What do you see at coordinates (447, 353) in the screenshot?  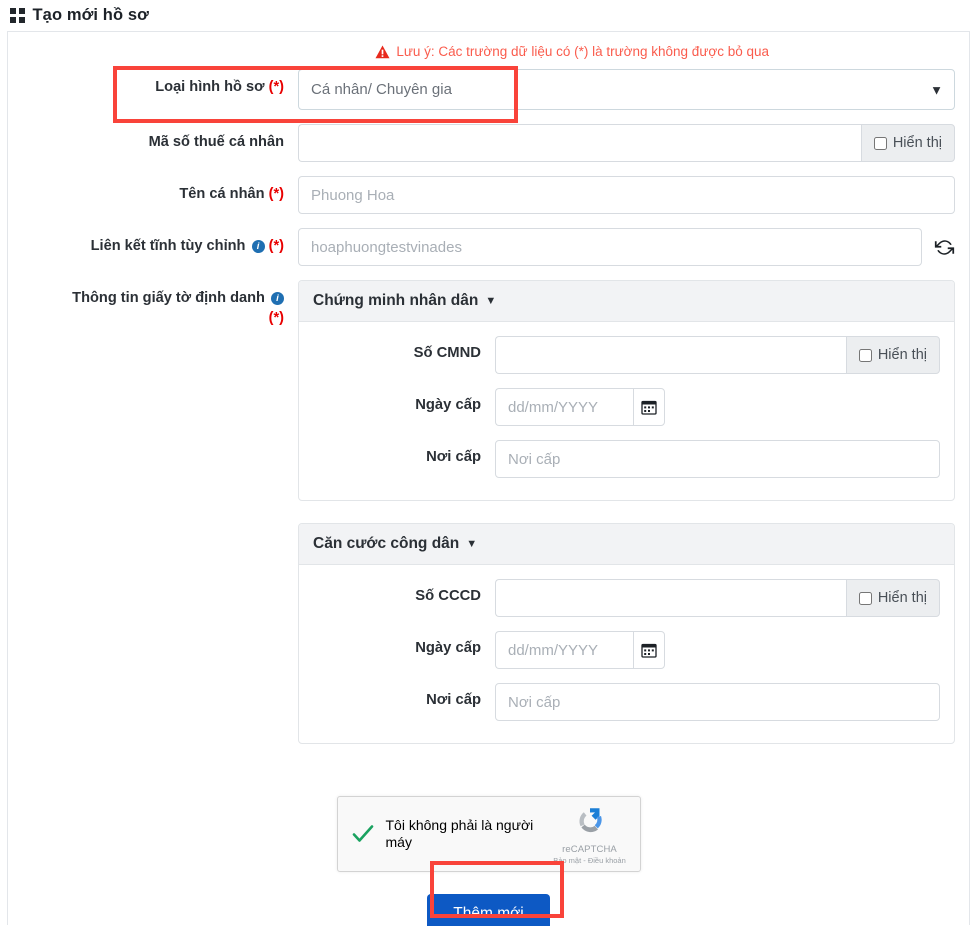 I see `cmnd-number-label: Số CMND` at bounding box center [447, 353].